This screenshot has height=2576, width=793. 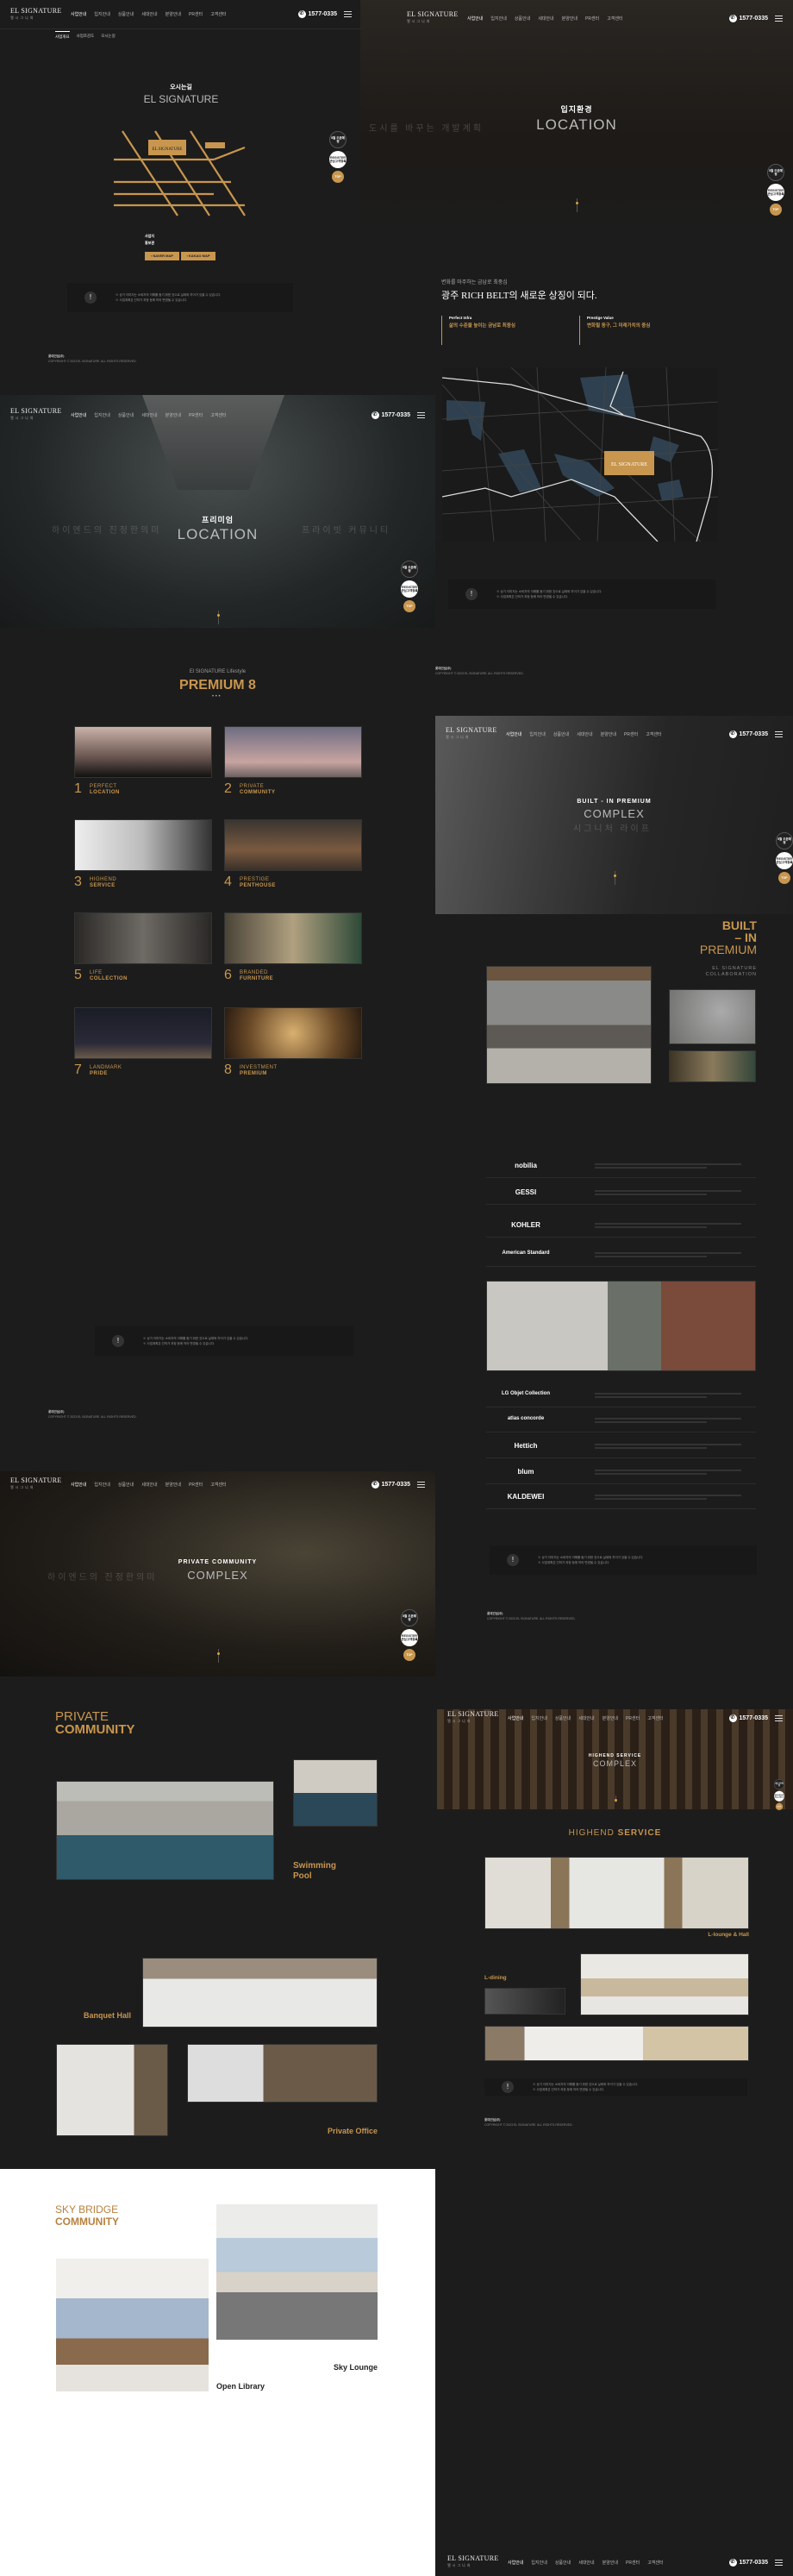 I want to click on kakao-map-button: › KAKAO MAP, so click(x=198, y=256).